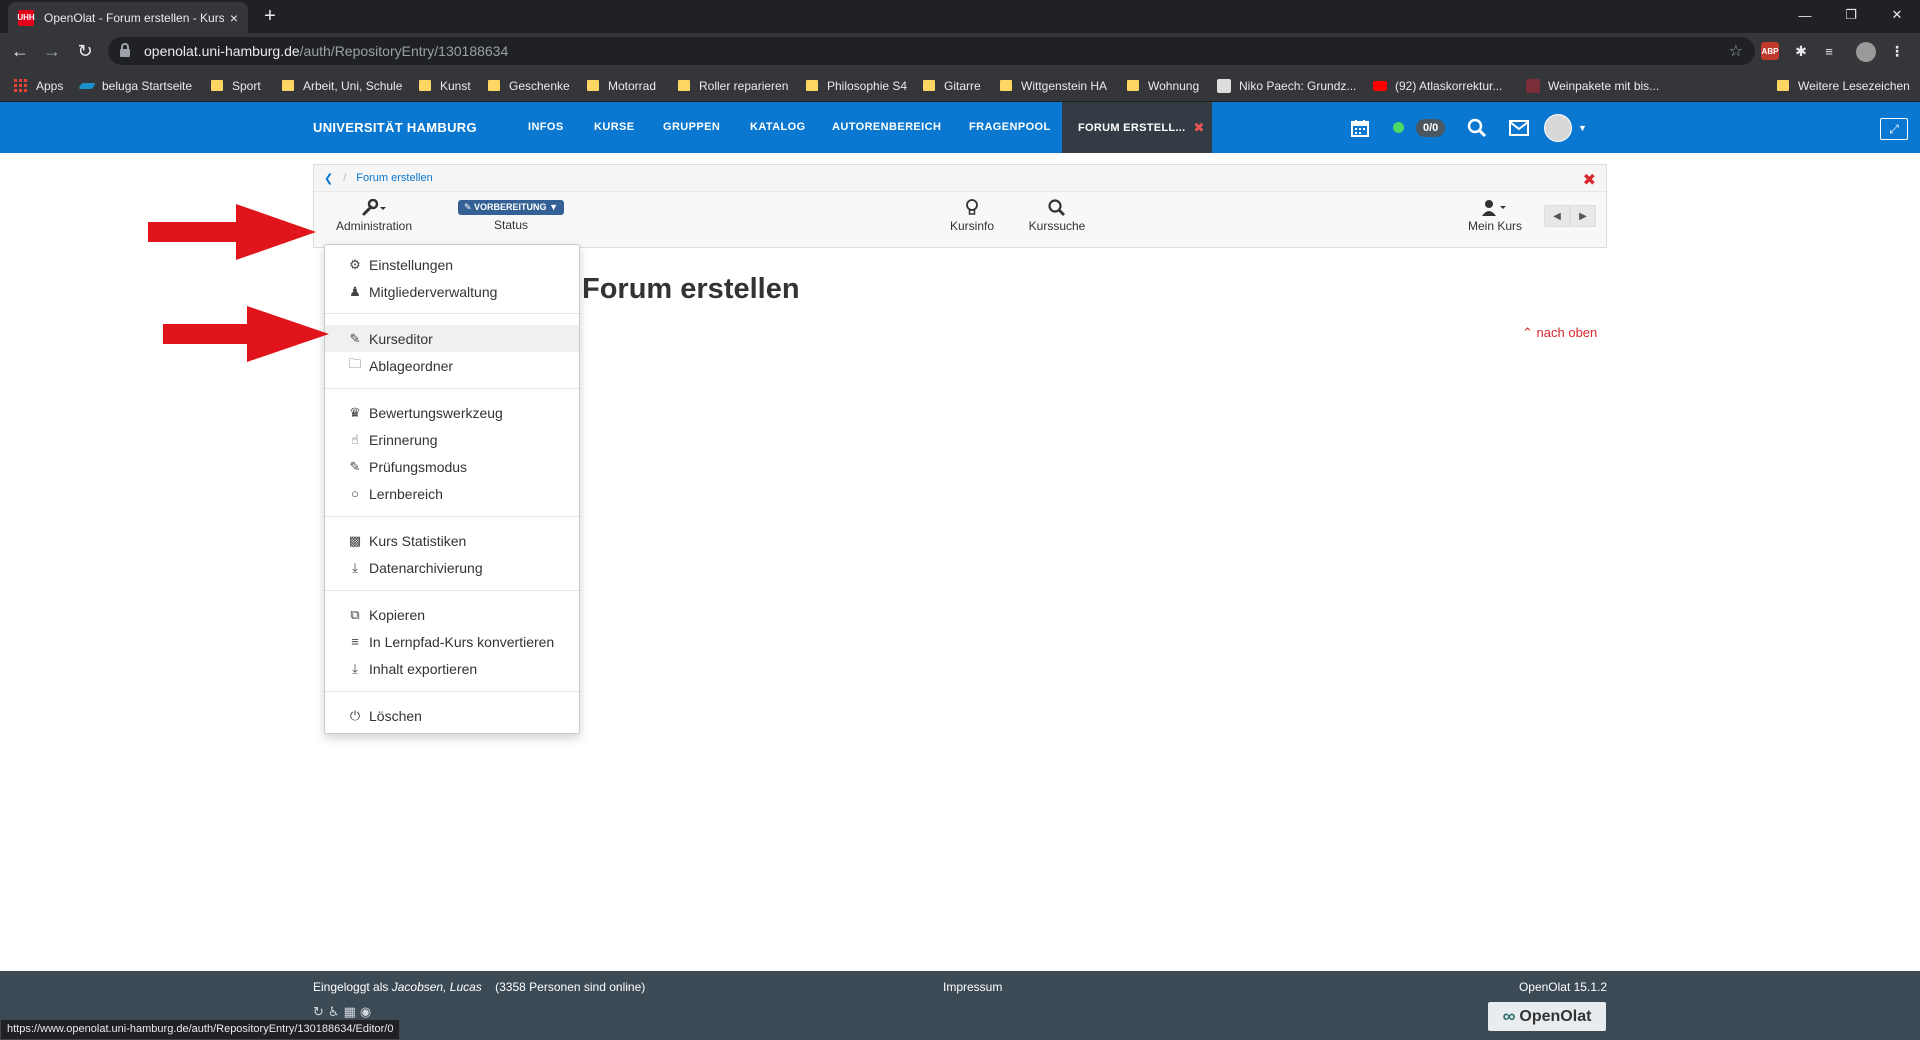 The image size is (1920, 1040). Describe the element at coordinates (135, 85) in the screenshot. I see `bookmark-beluga: beluga Startseite` at that location.